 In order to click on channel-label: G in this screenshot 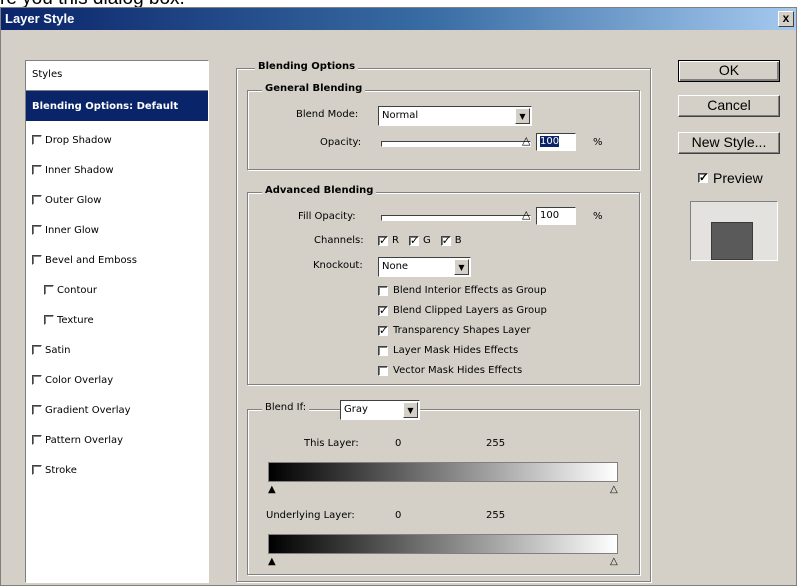, I will do `click(426, 240)`.